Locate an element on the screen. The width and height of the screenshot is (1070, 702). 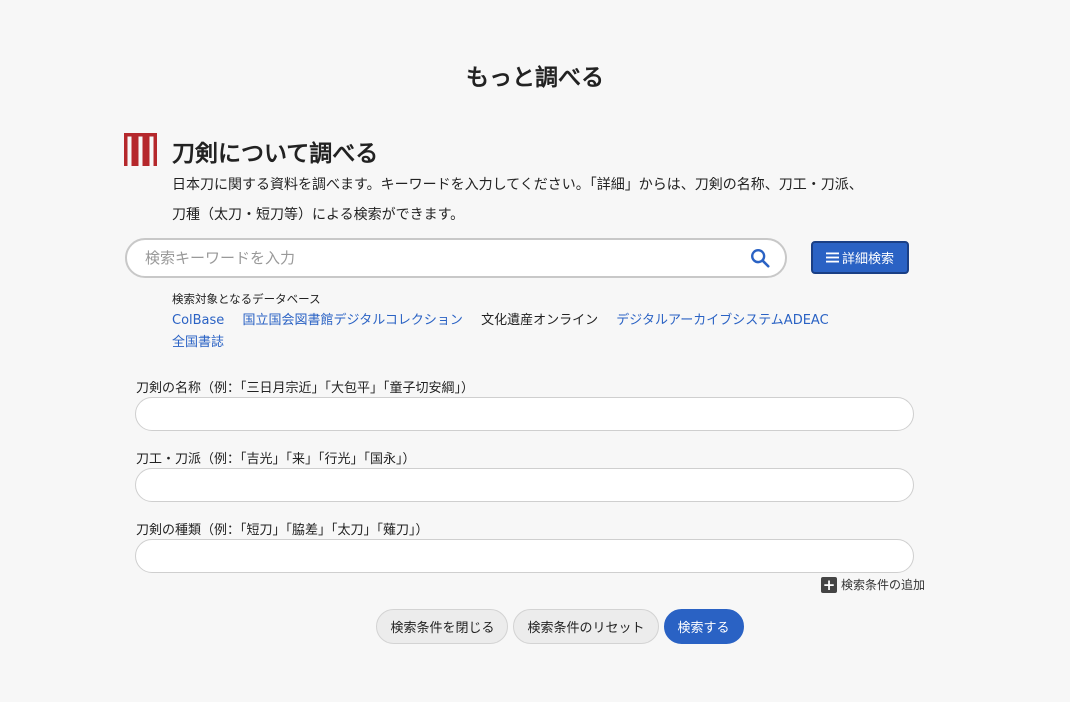
swordsmith-input is located at coordinates (524, 485).